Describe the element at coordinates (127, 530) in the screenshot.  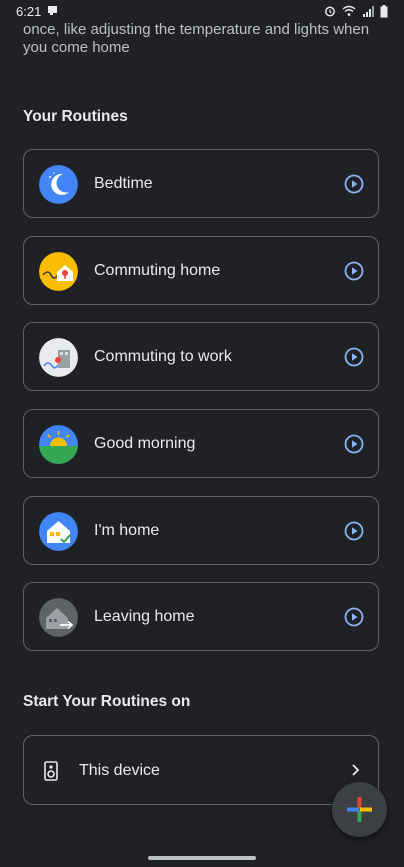
I see `routine-label: I'm home` at that location.